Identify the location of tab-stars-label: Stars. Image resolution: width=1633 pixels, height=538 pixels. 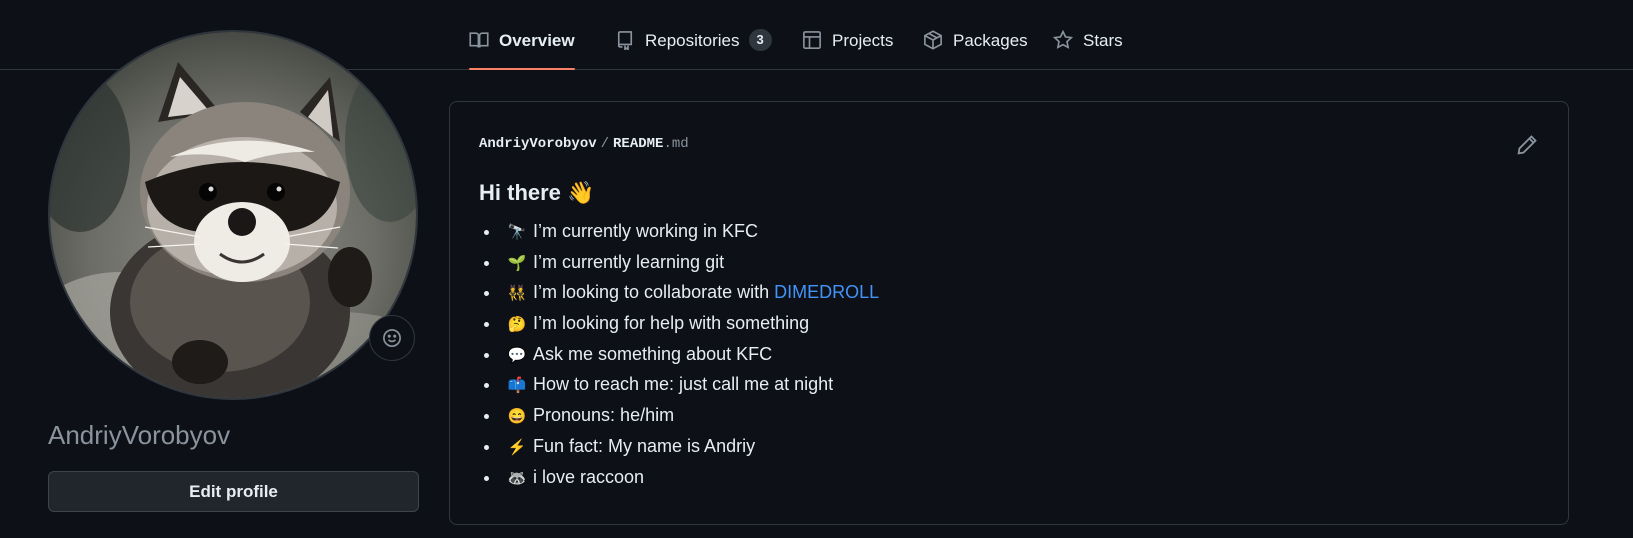
(1103, 40).